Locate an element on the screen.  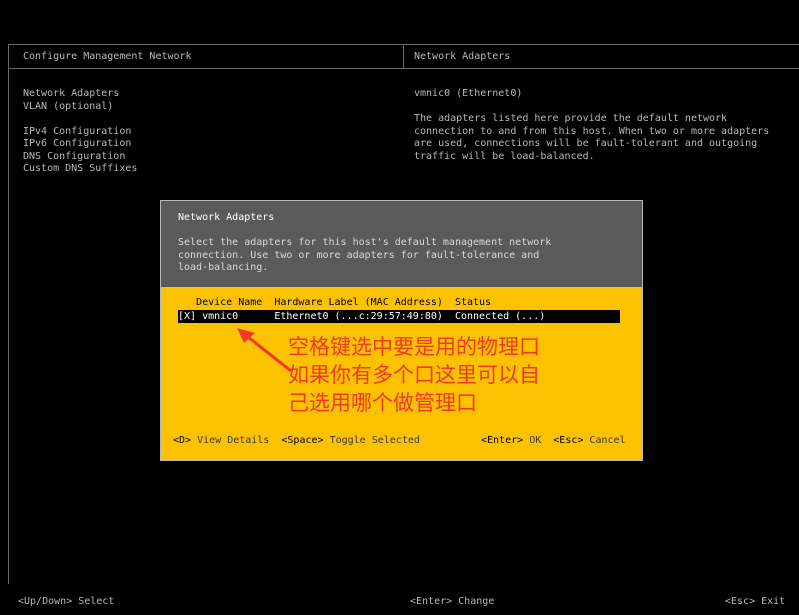
menu-item-dns-suffixes: Custom DNS Suffixes is located at coordinates (80, 169).